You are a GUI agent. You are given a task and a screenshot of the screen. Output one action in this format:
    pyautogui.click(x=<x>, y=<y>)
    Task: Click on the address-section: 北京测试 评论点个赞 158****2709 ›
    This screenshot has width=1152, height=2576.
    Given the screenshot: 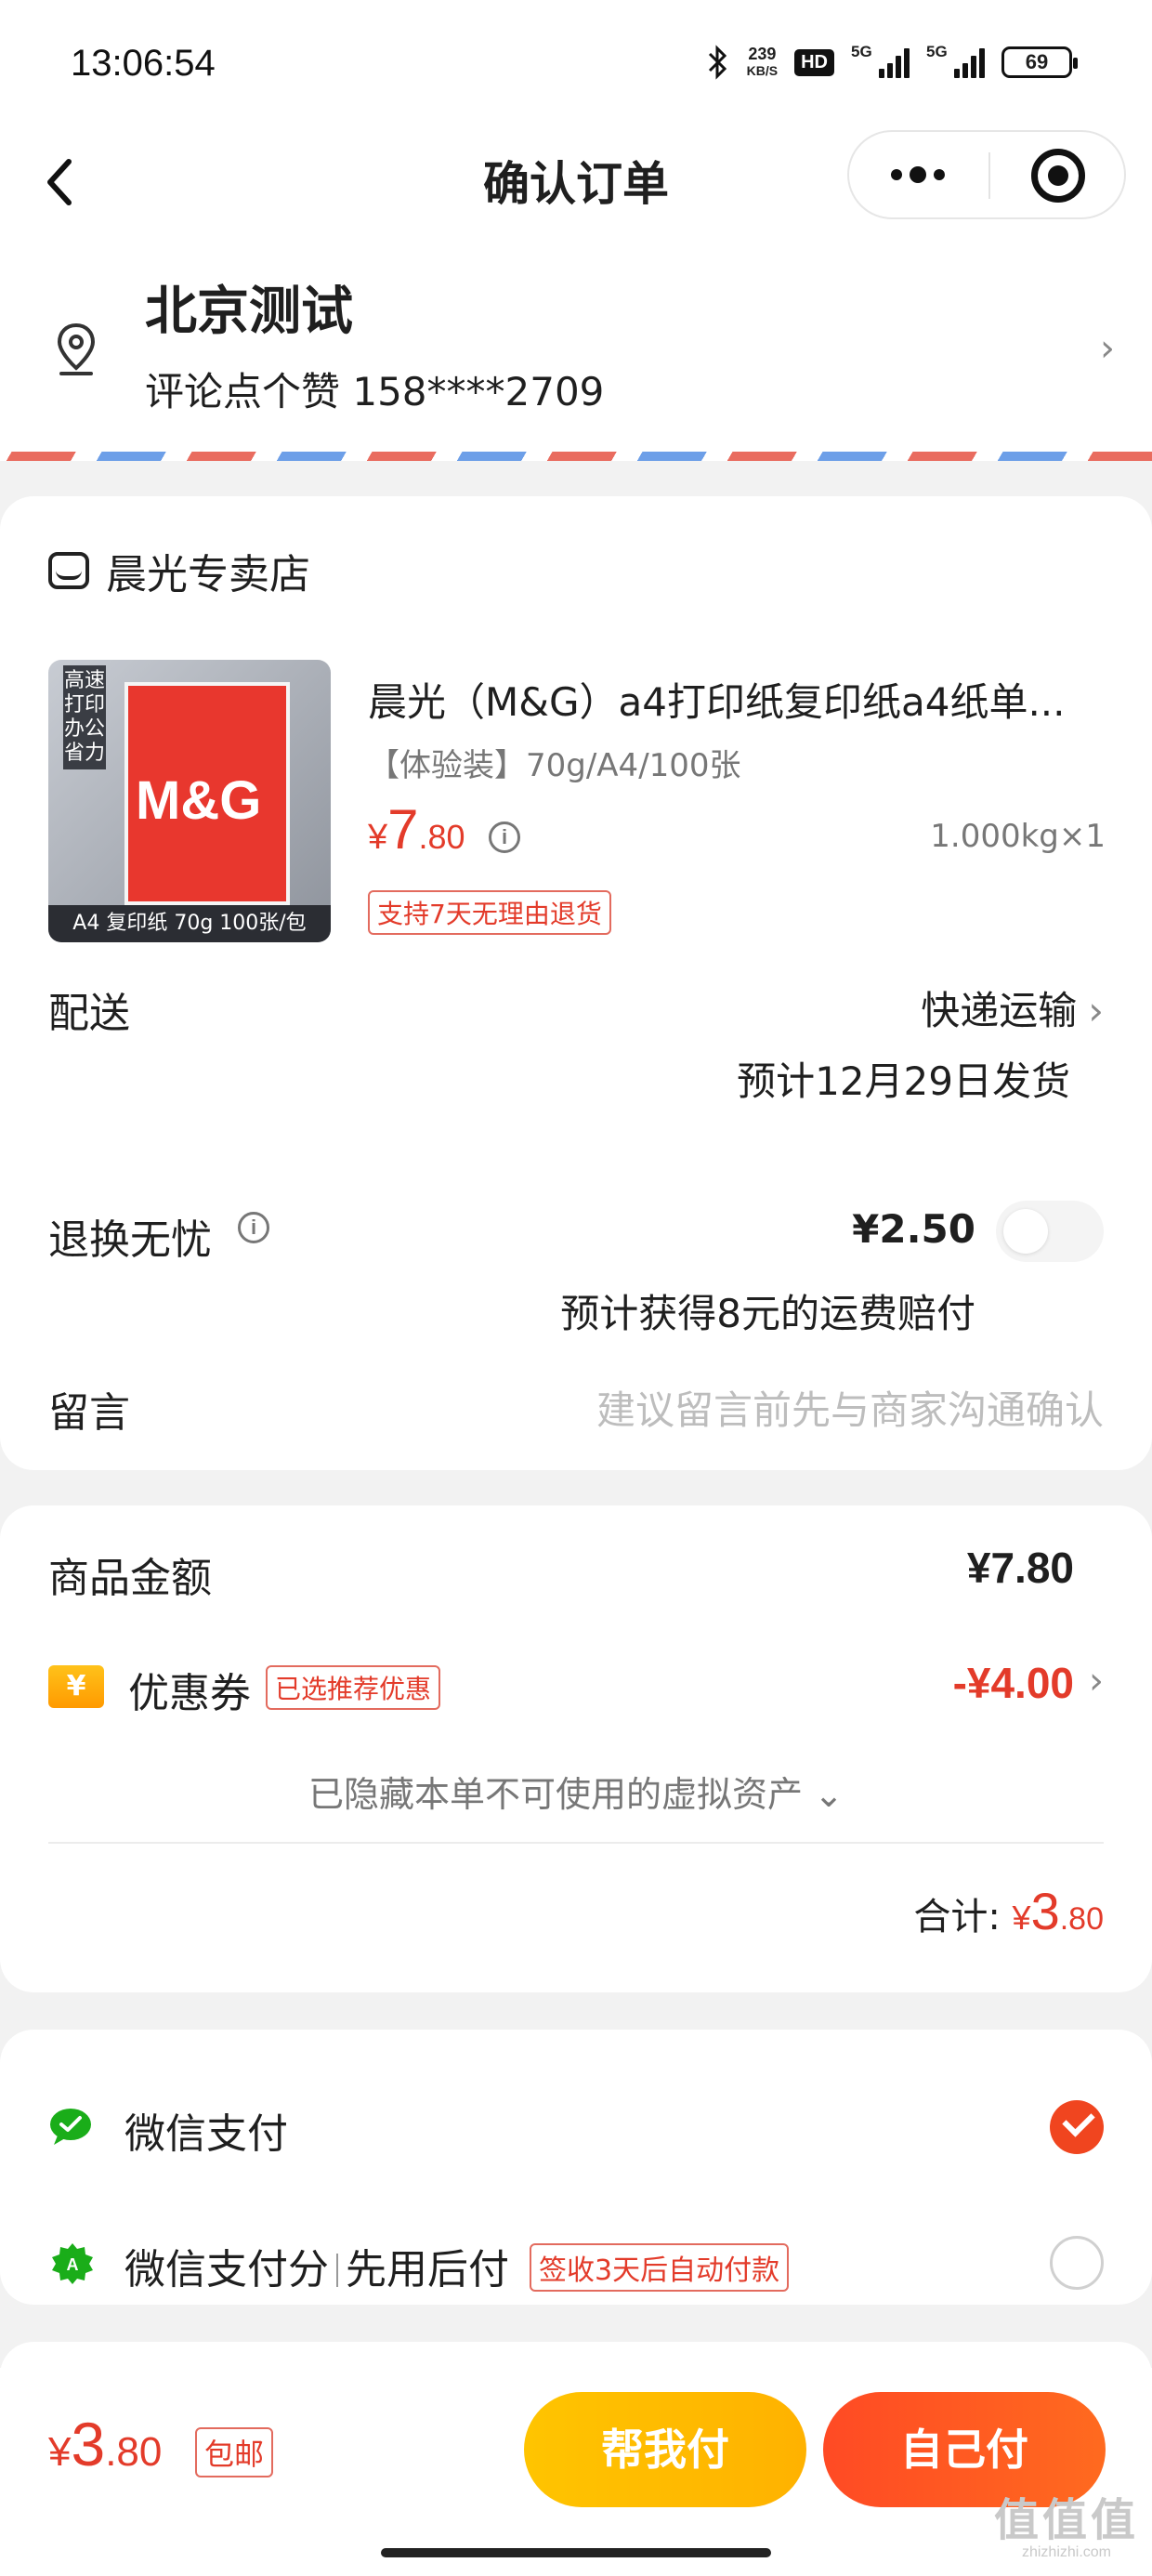 What is the action you would take?
    pyautogui.click(x=576, y=351)
    